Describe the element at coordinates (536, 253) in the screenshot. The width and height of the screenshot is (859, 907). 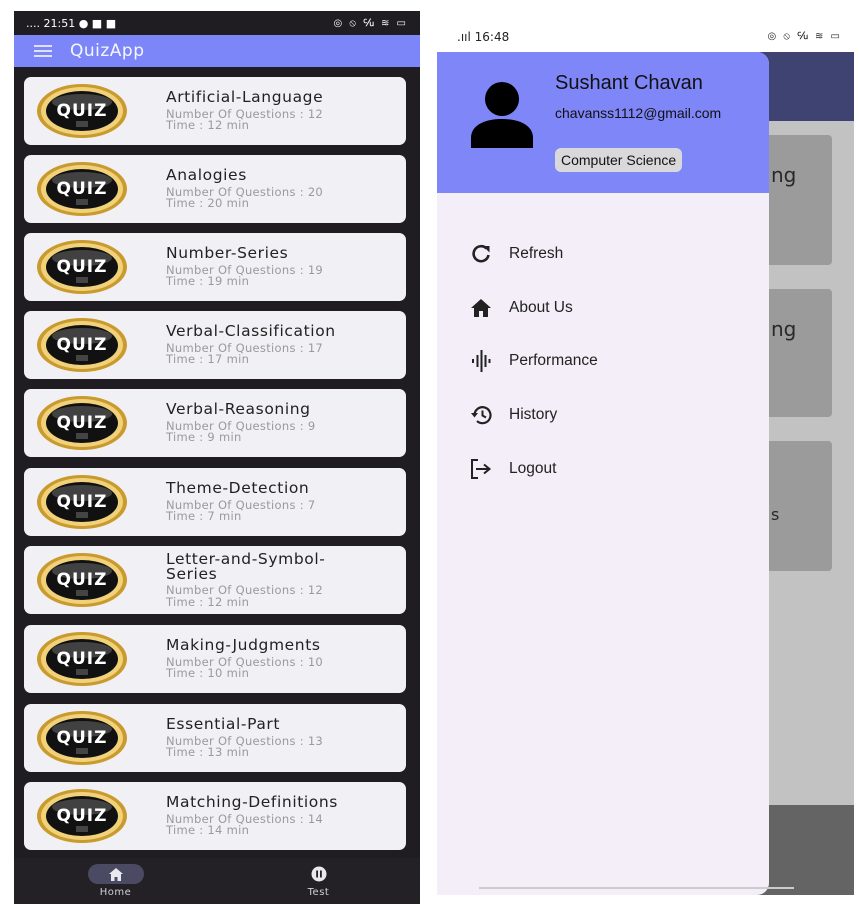
I see `menu-item-label: Refresh` at that location.